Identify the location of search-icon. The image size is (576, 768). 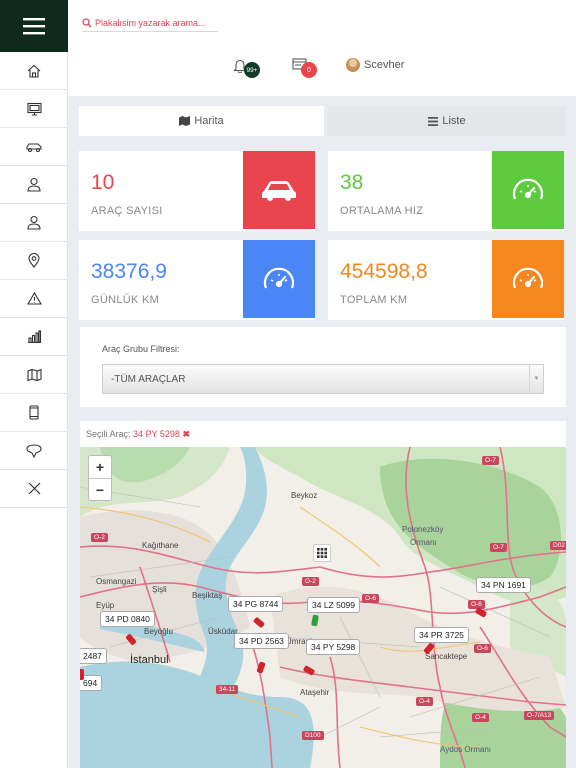
(87, 22).